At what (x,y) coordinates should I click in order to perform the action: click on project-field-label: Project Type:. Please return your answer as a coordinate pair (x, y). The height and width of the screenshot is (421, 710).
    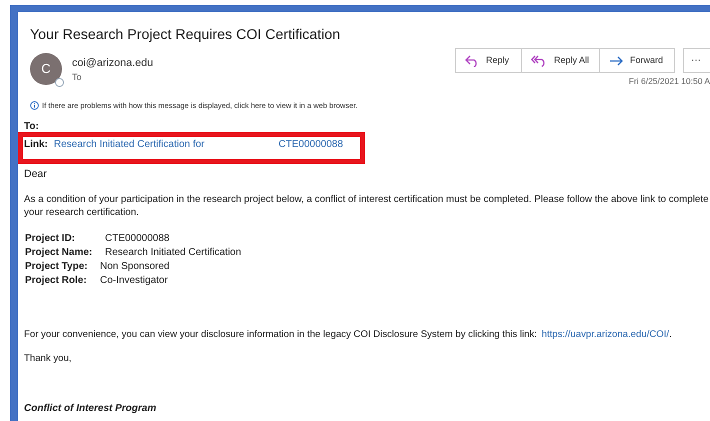
    Looking at the image, I should click on (57, 267).